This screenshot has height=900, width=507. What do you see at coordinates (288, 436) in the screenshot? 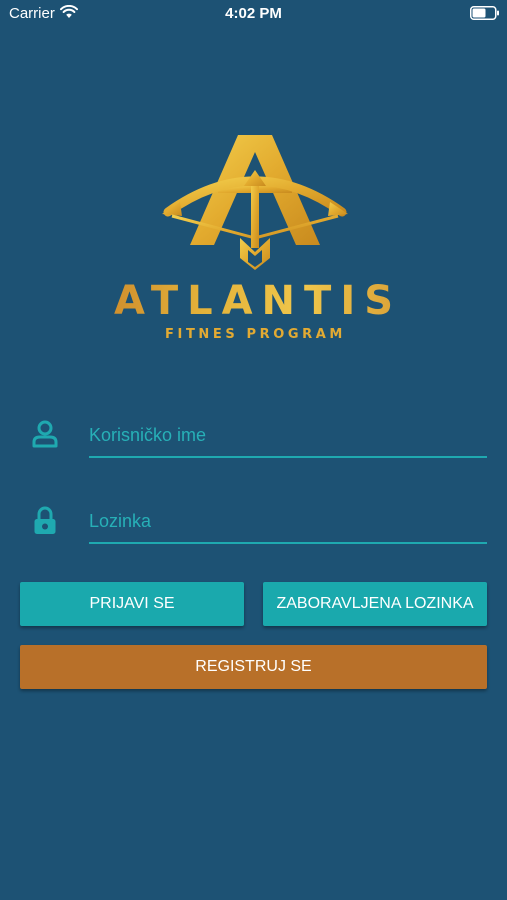
I see `username-input` at bounding box center [288, 436].